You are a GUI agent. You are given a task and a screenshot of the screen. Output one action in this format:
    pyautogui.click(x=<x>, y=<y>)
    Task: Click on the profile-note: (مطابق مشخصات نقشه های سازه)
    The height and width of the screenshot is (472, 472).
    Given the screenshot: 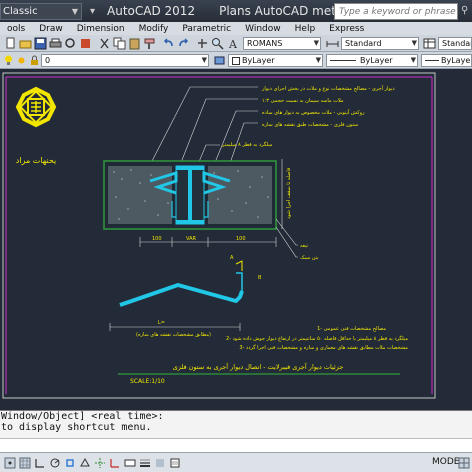 What is the action you would take?
    pyautogui.click(x=173, y=335)
    